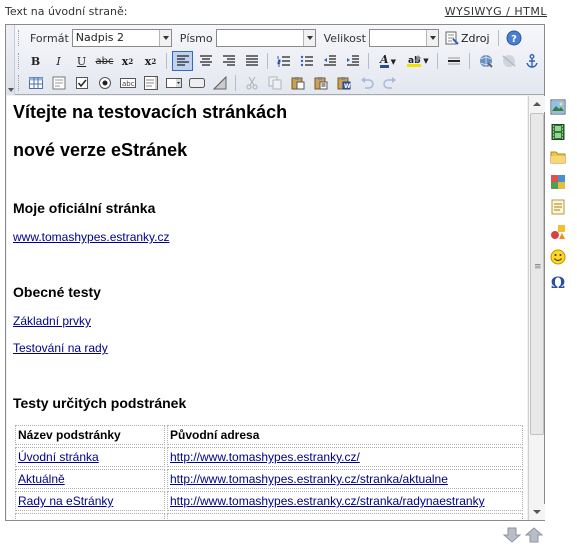  I want to click on size-select, so click(403, 38).